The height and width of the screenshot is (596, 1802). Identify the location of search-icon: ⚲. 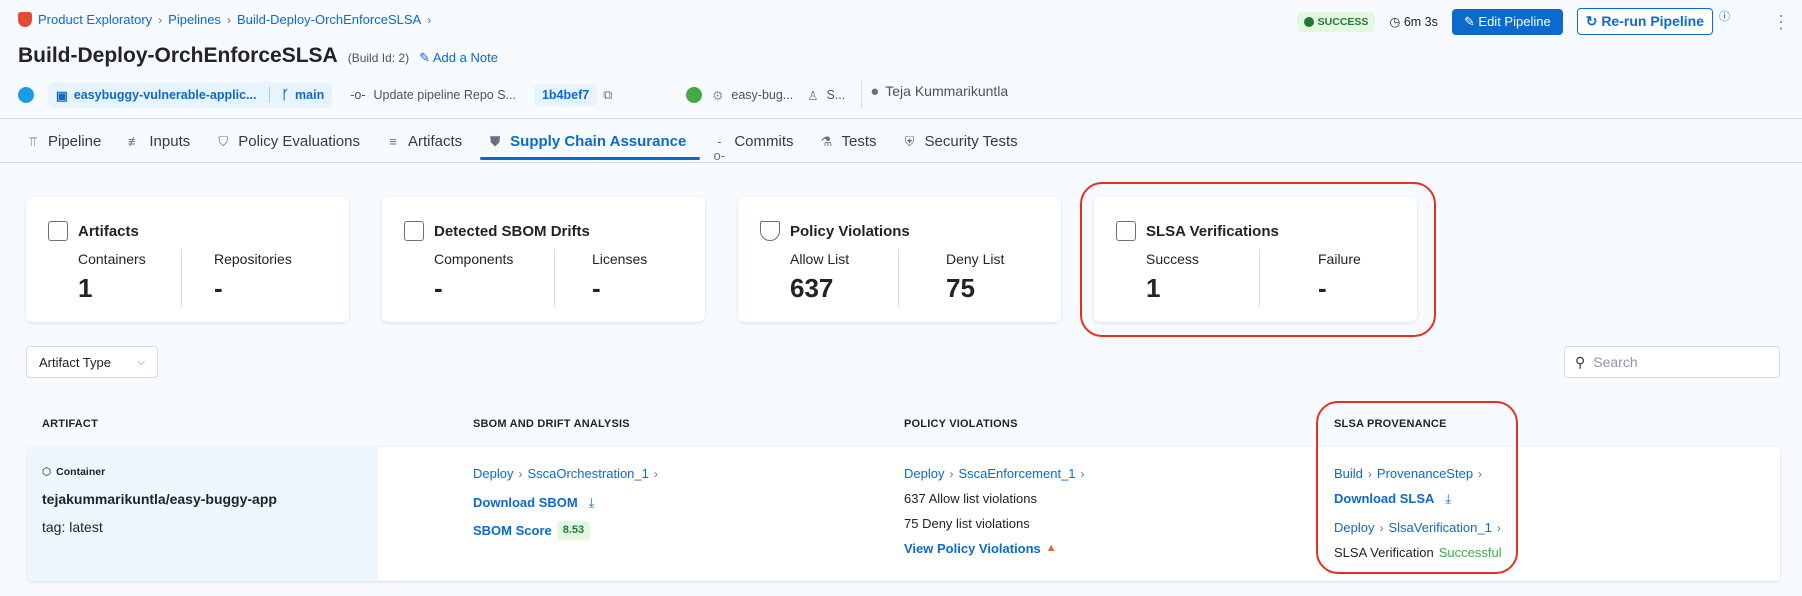
(1580, 361).